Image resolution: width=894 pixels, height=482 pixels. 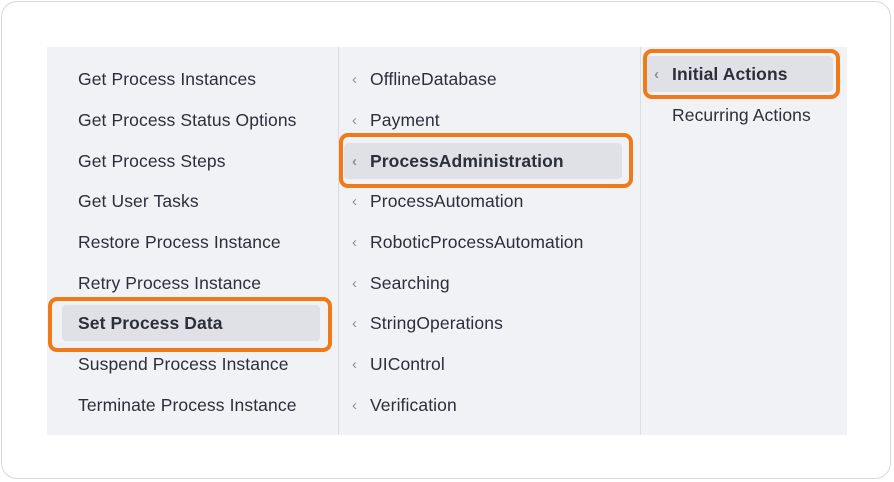 I want to click on menu-item-terminate-process-instance: Terminate Process Instance, so click(x=187, y=405).